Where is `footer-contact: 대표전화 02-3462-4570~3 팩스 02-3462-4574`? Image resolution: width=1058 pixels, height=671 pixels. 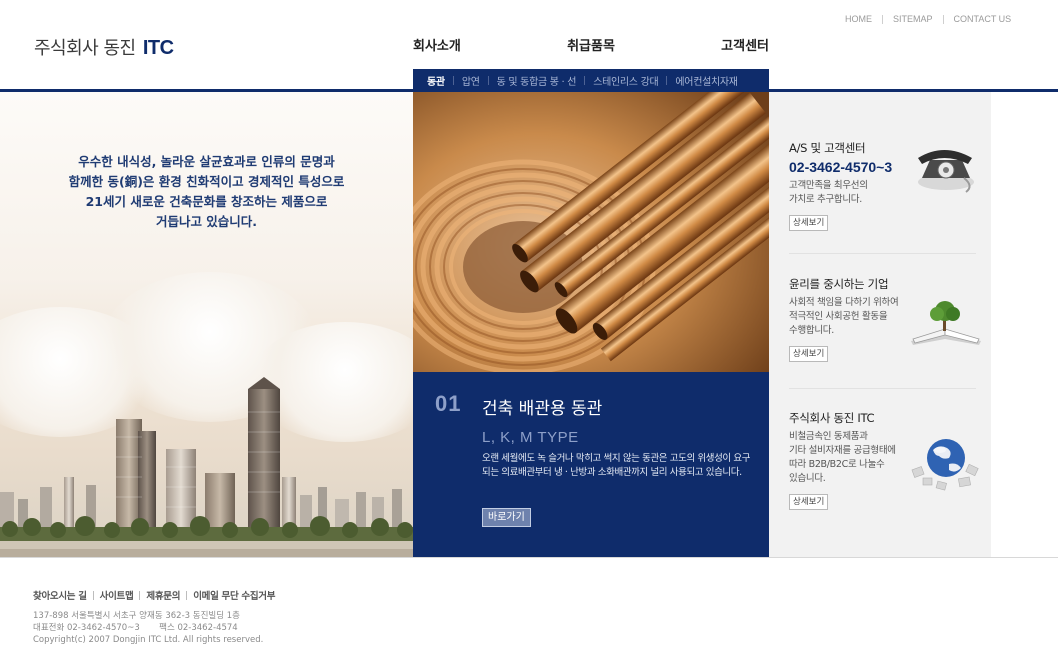
footer-contact: 대표전화 02-3462-4570~3 팩스 02-3462-4574 is located at coordinates (148, 628).